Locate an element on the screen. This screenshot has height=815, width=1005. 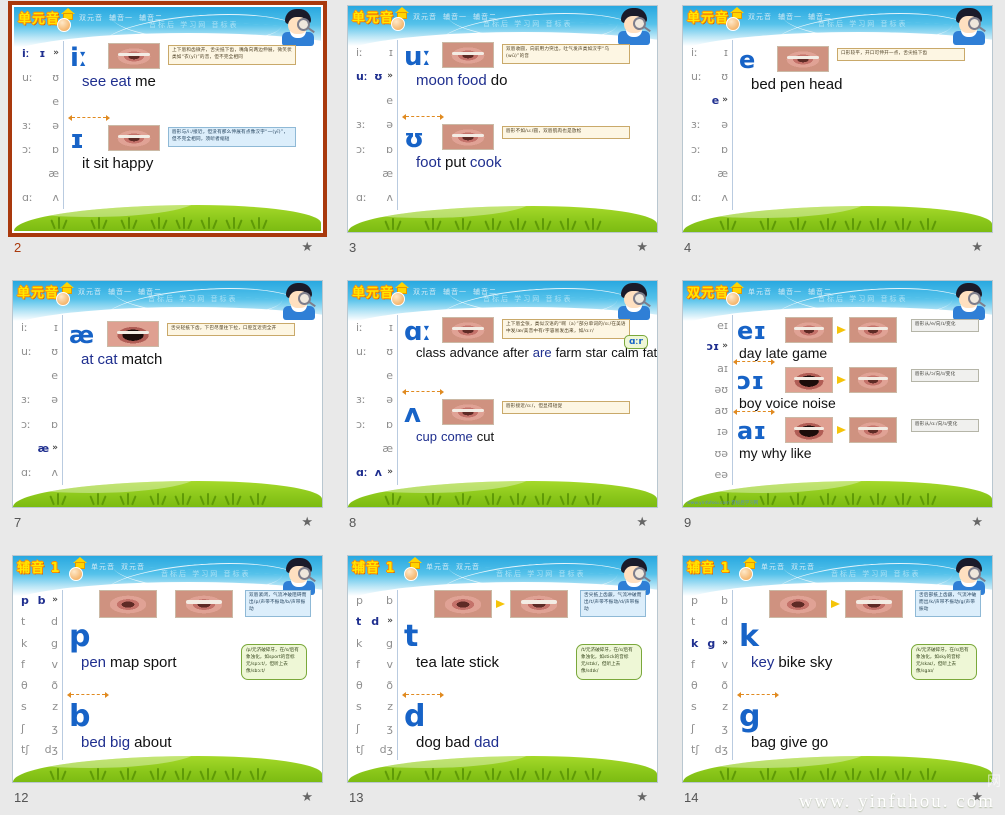
word-1: give is located at coordinates (794, 742).